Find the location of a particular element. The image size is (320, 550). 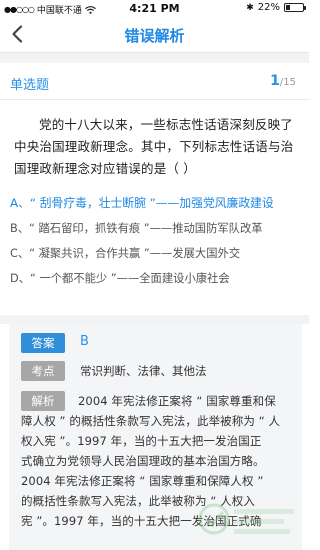

analysis-line: 的概括性条款写入宪法，此举被称为 “ 人权入 is located at coordinates (138, 501).